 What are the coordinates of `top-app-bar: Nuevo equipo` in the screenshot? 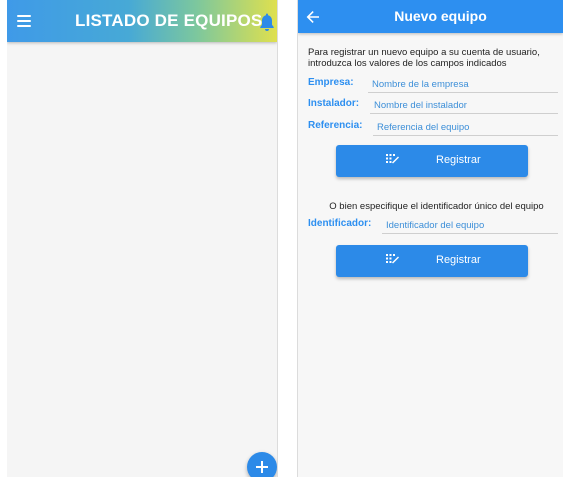 It's located at (430, 16).